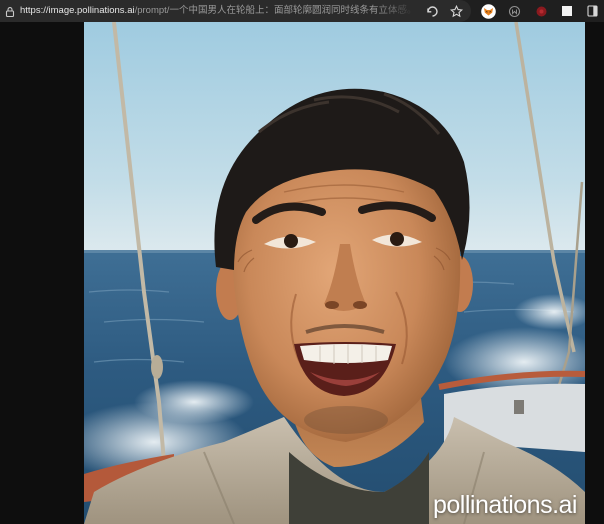 The width and height of the screenshot is (604, 524). What do you see at coordinates (592, 11) in the screenshot?
I see `sidebar-icon` at bounding box center [592, 11].